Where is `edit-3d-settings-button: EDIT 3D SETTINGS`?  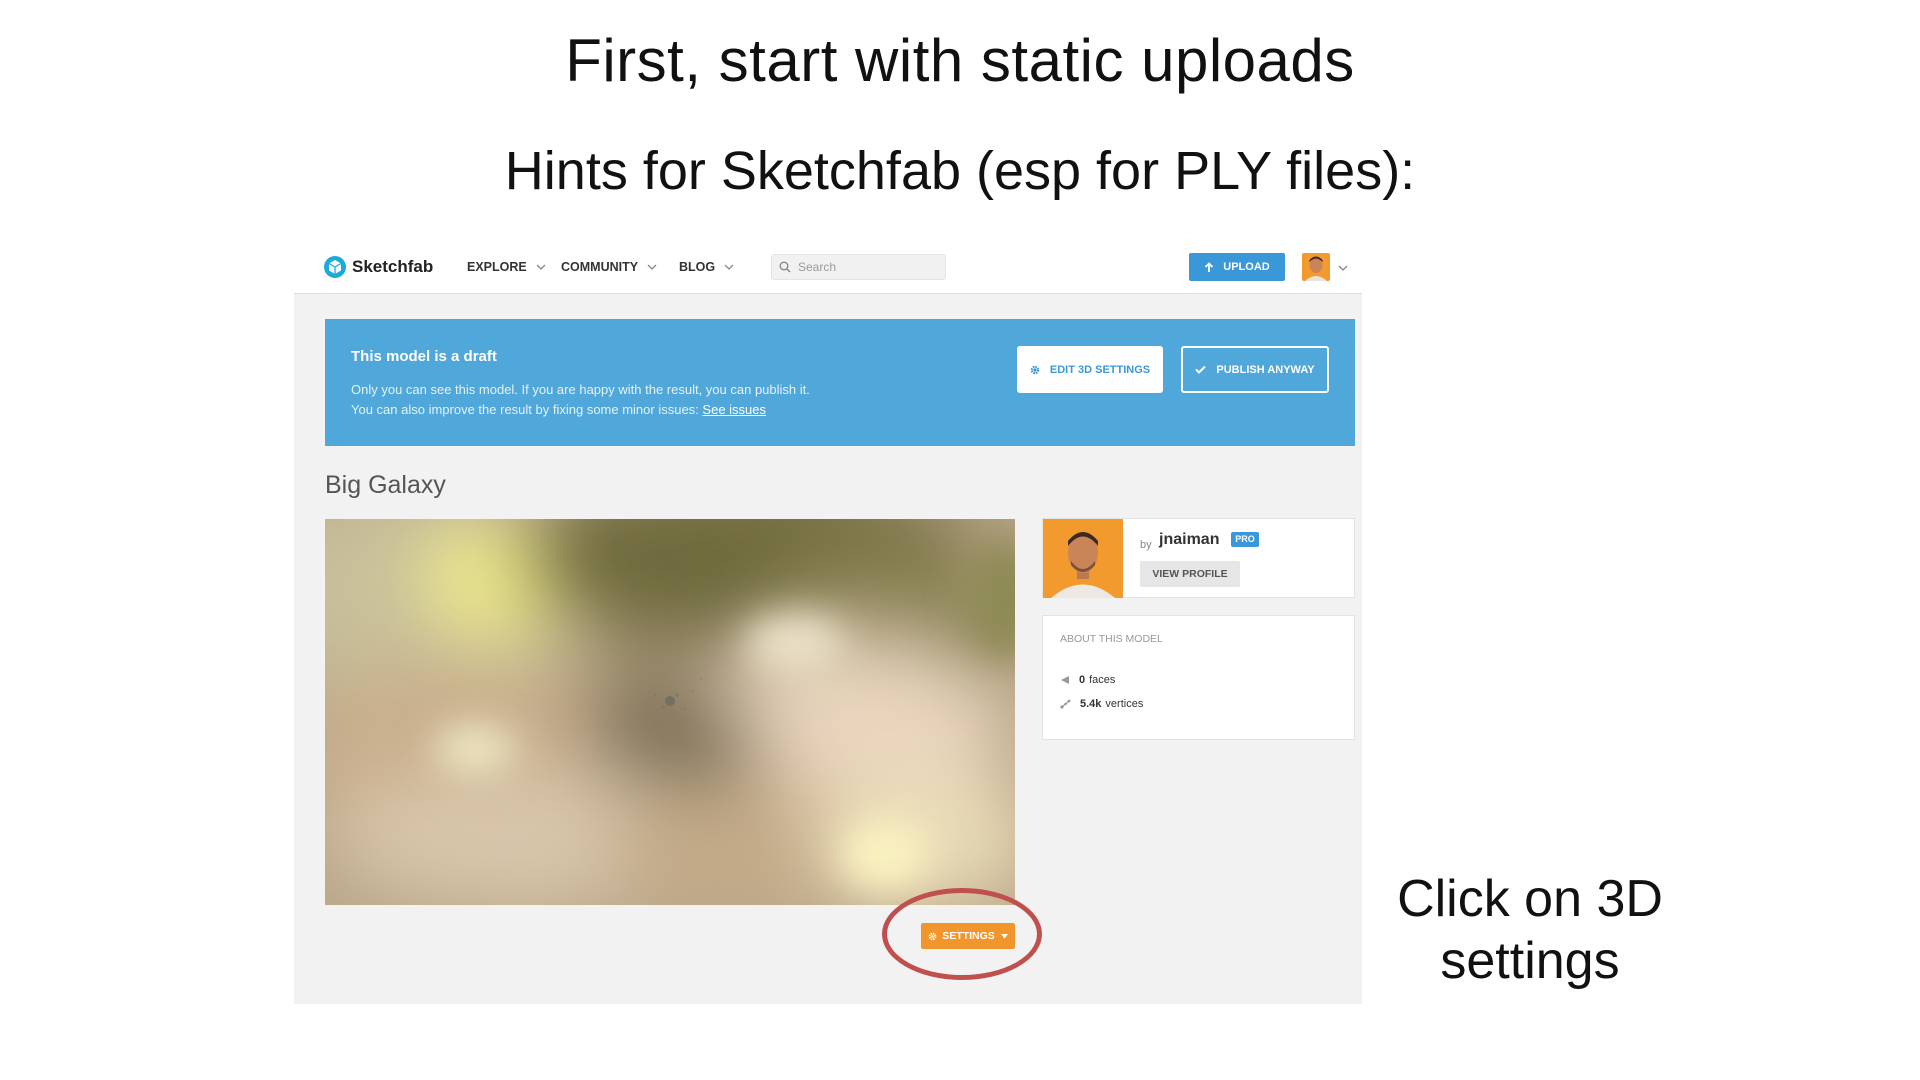 edit-3d-settings-button: EDIT 3D SETTINGS is located at coordinates (1090, 369).